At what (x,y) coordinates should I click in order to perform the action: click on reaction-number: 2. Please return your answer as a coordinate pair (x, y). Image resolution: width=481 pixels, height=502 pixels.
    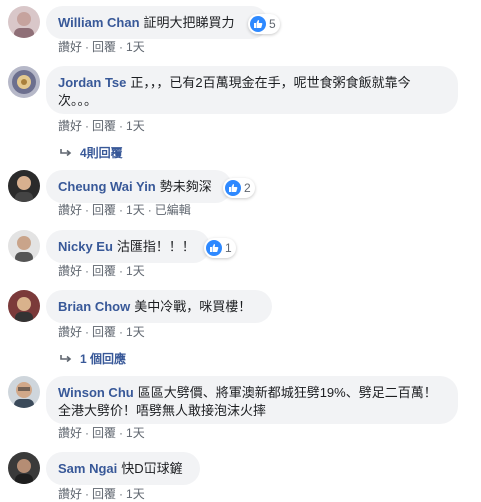
    Looking at the image, I should click on (247, 188).